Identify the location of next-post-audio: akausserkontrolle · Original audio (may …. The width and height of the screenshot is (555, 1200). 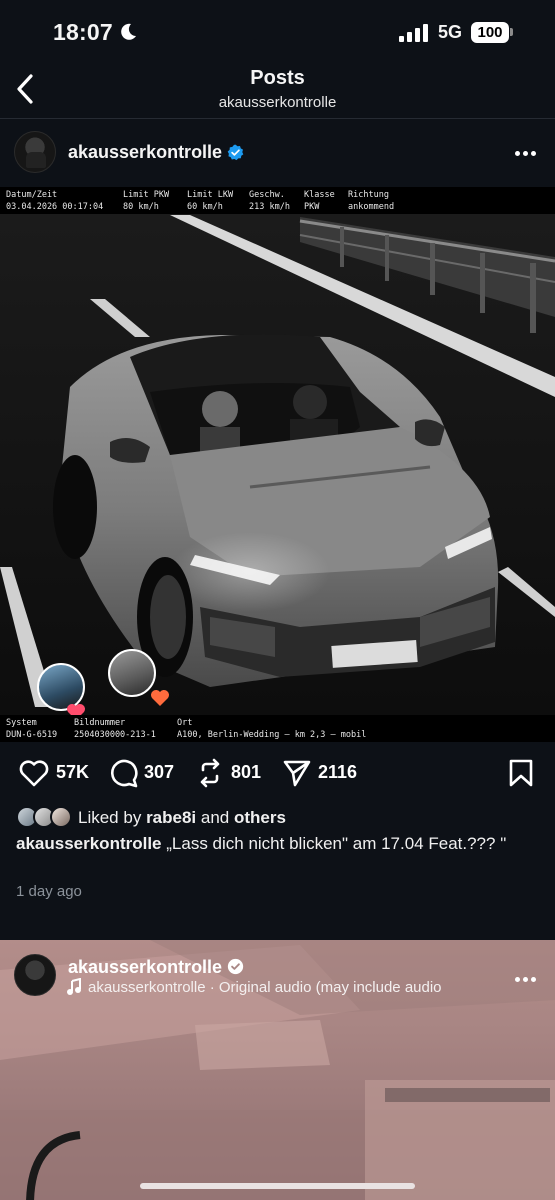
(265, 987).